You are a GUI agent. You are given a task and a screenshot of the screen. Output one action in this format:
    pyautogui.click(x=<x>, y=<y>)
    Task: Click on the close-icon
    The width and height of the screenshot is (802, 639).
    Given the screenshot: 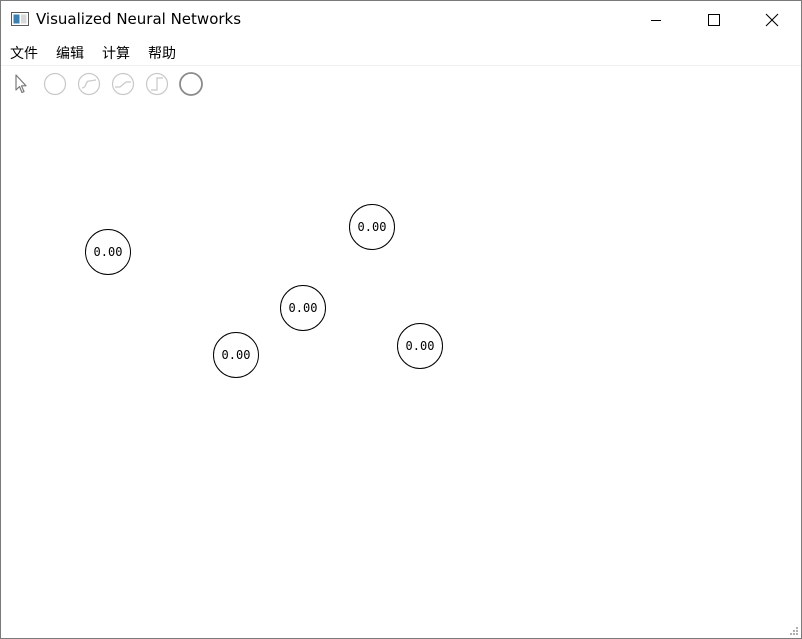 What is the action you would take?
    pyautogui.click(x=772, y=19)
    